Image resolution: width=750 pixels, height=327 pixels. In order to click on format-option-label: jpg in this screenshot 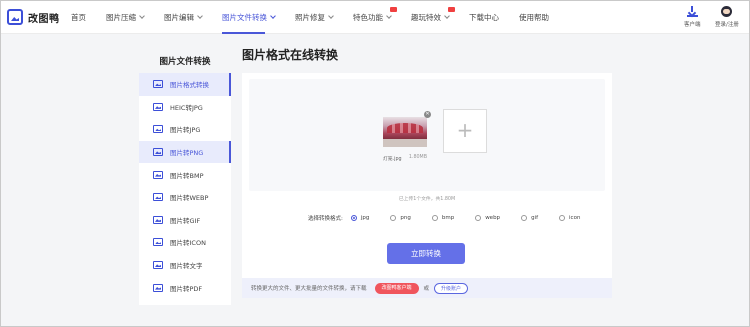, I will do `click(365, 218)`.